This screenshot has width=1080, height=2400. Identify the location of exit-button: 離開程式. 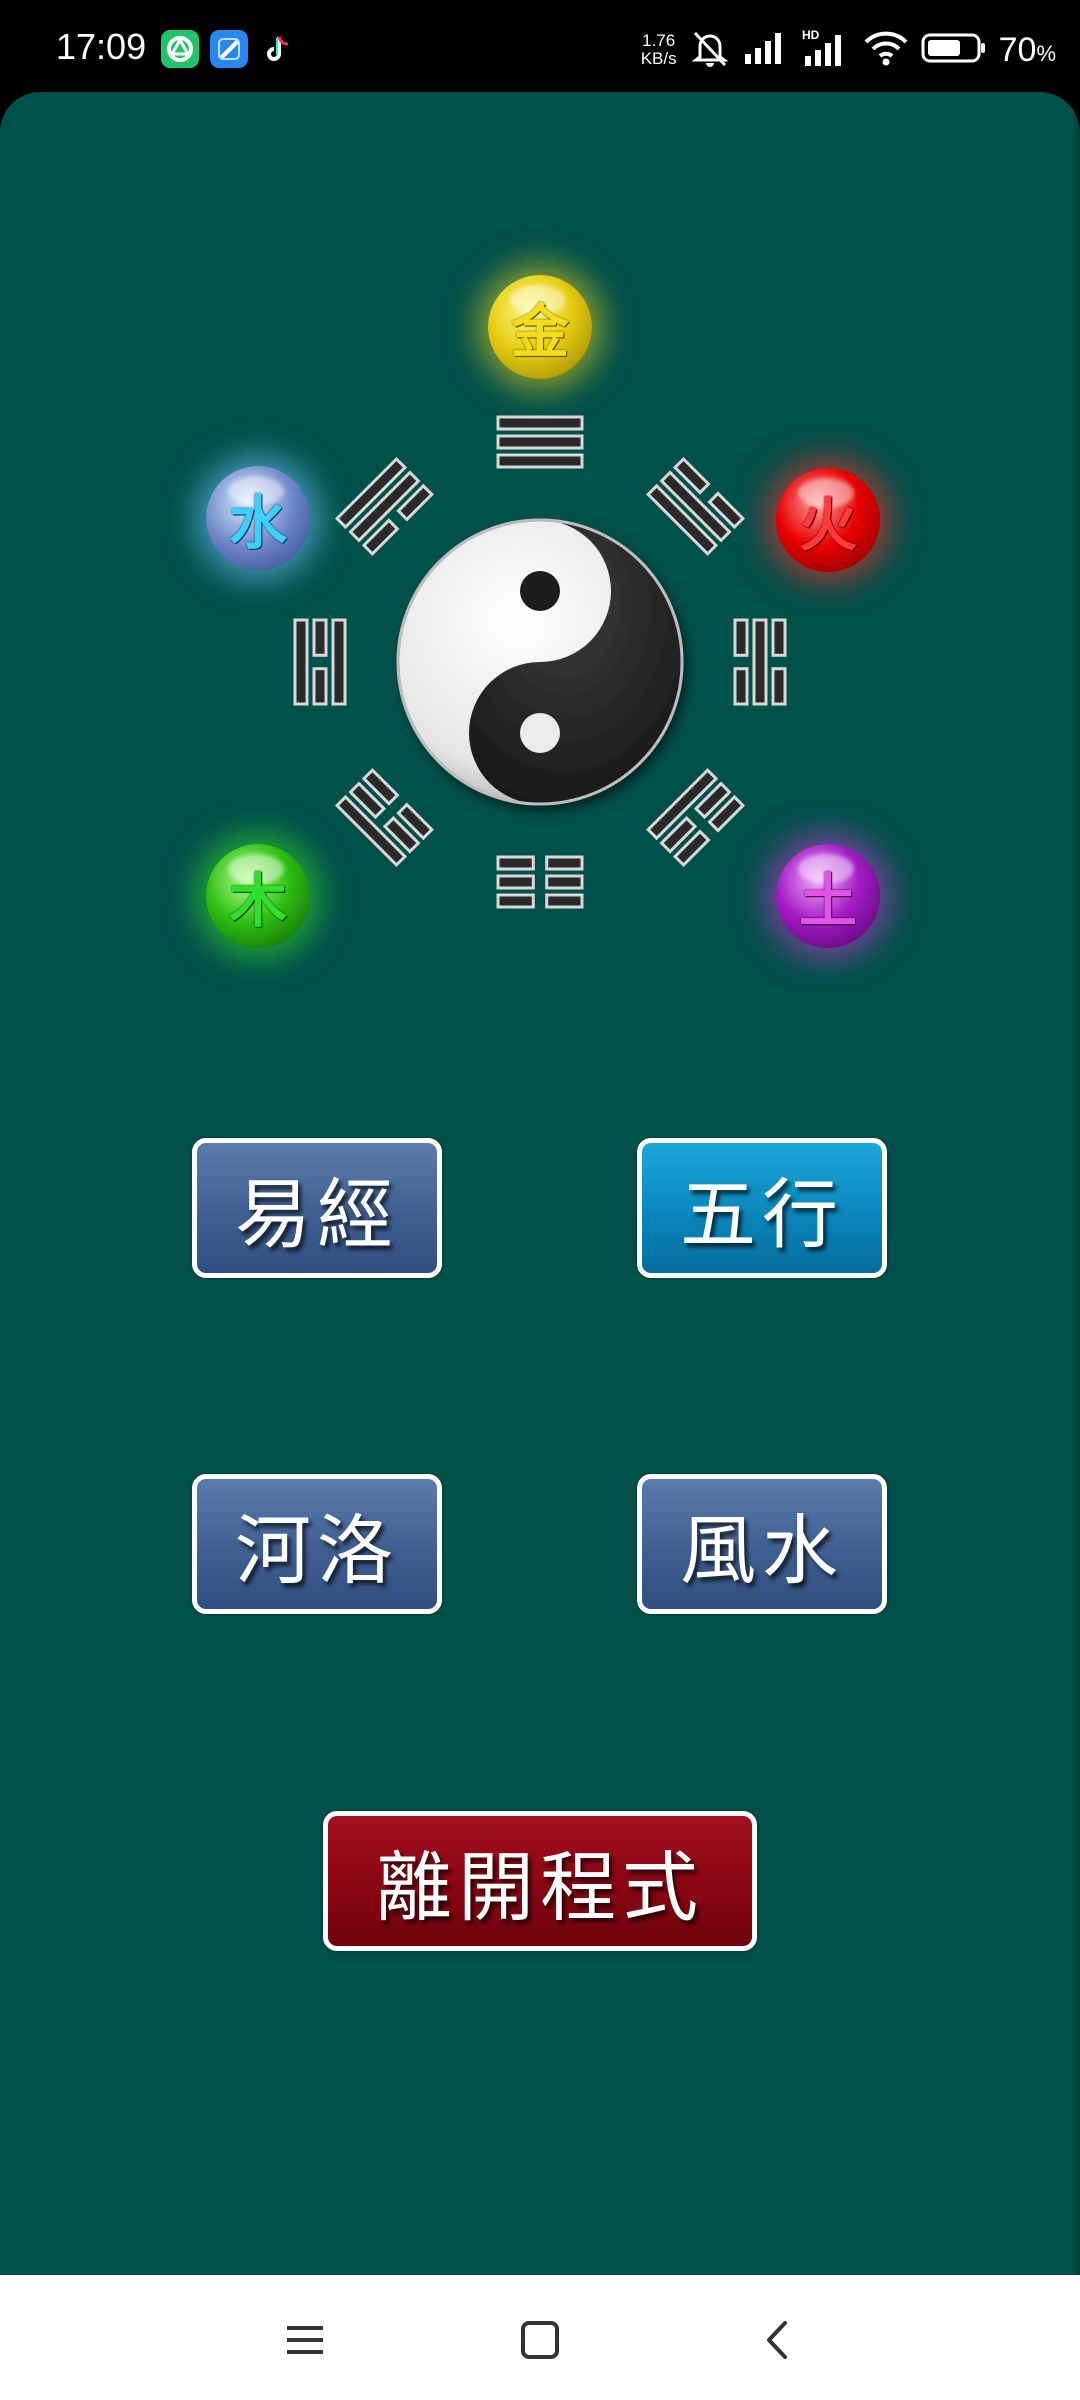
(540, 1881).